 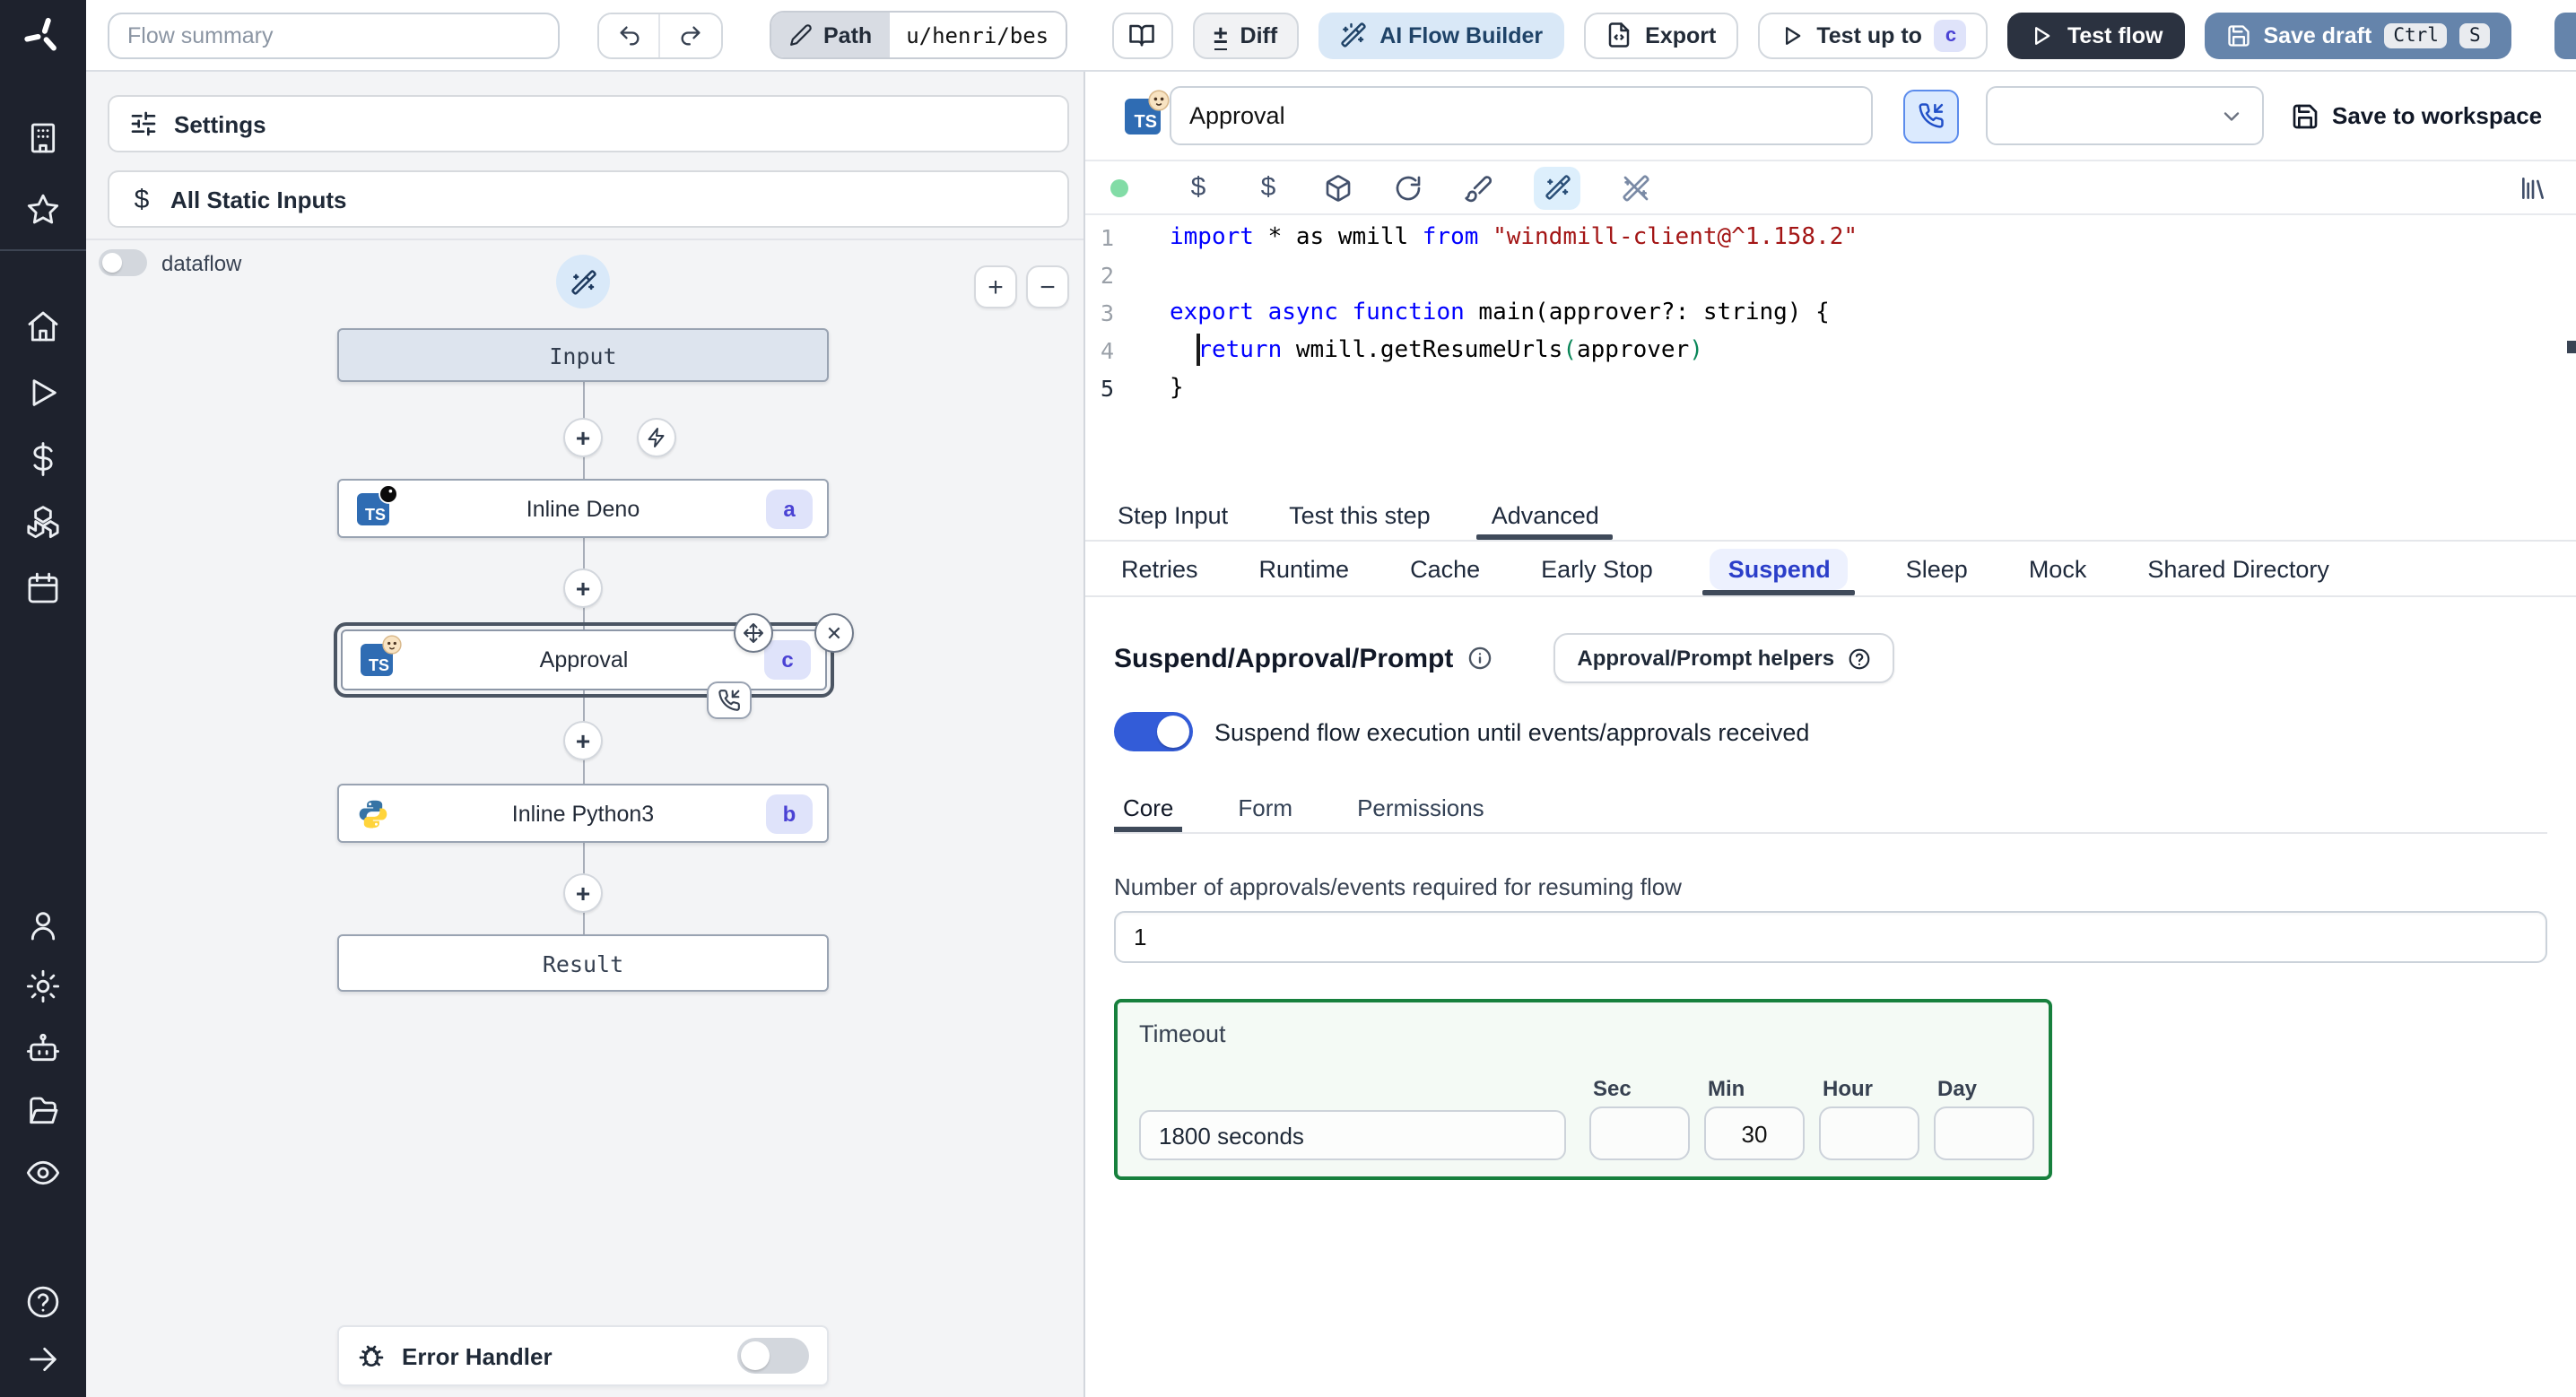 I want to click on boxes-icon, so click(x=43, y=522).